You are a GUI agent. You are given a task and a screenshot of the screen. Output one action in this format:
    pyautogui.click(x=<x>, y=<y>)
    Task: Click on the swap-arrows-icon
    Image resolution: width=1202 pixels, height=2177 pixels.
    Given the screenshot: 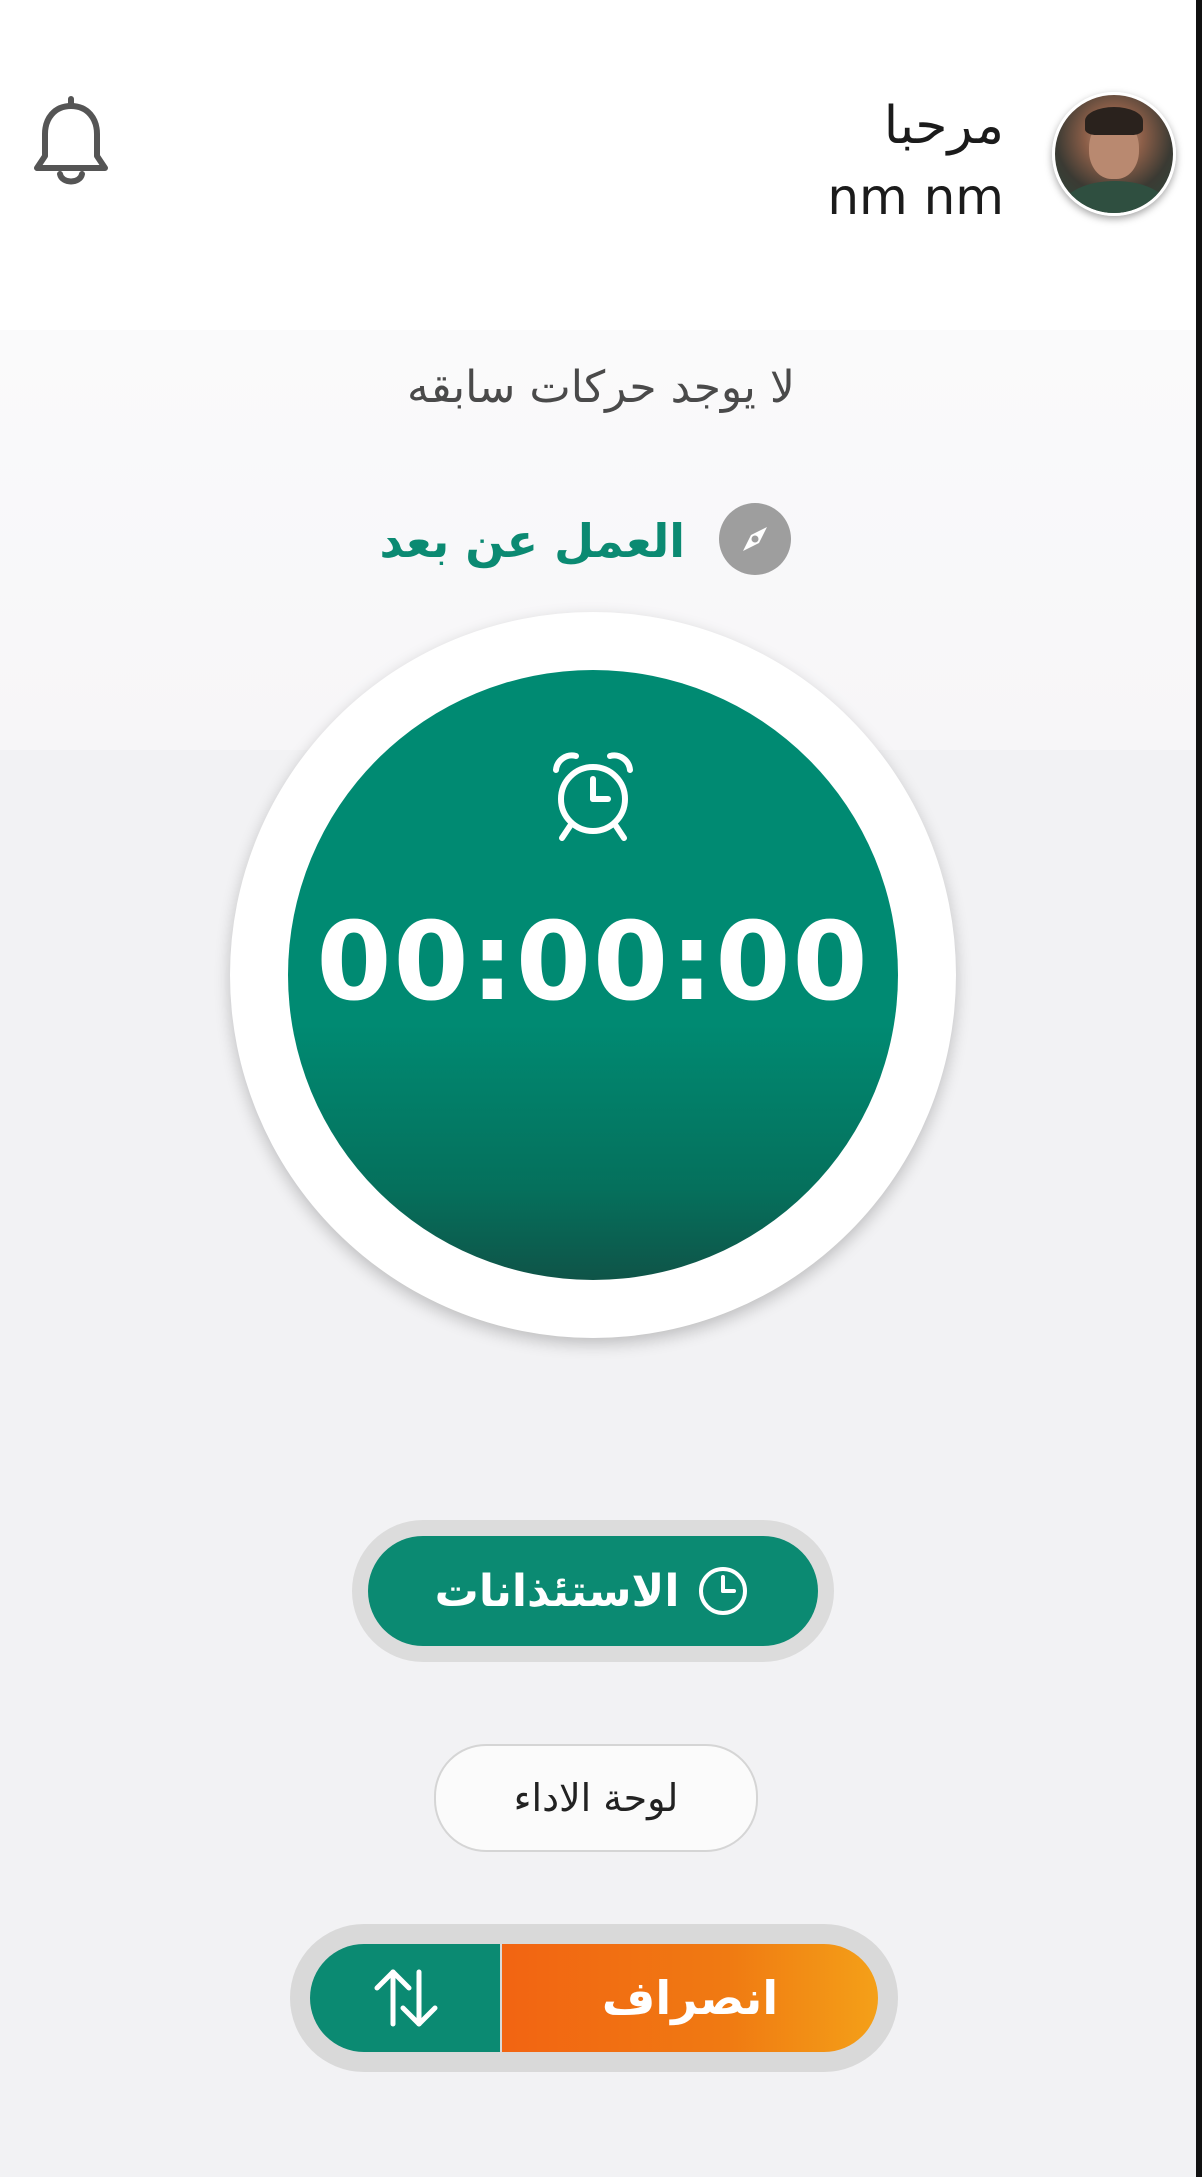 What is the action you would take?
    pyautogui.click(x=406, y=1998)
    